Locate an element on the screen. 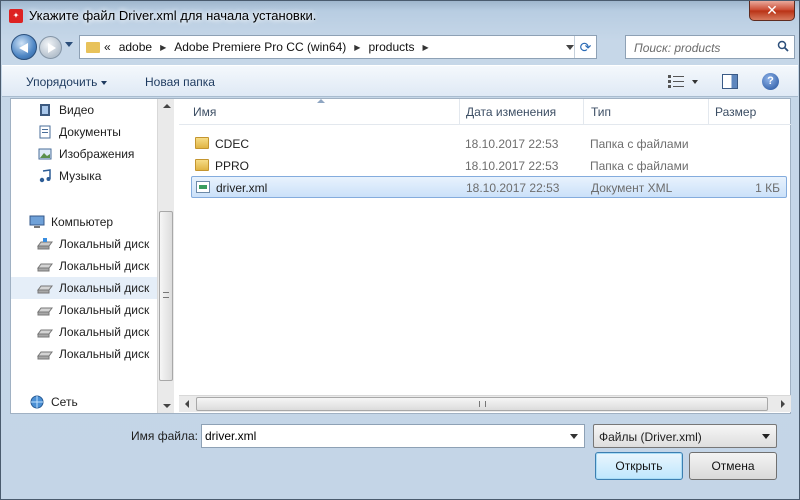 Image resolution: width=800 pixels, height=500 pixels. file-name: PPRO is located at coordinates (232, 166).